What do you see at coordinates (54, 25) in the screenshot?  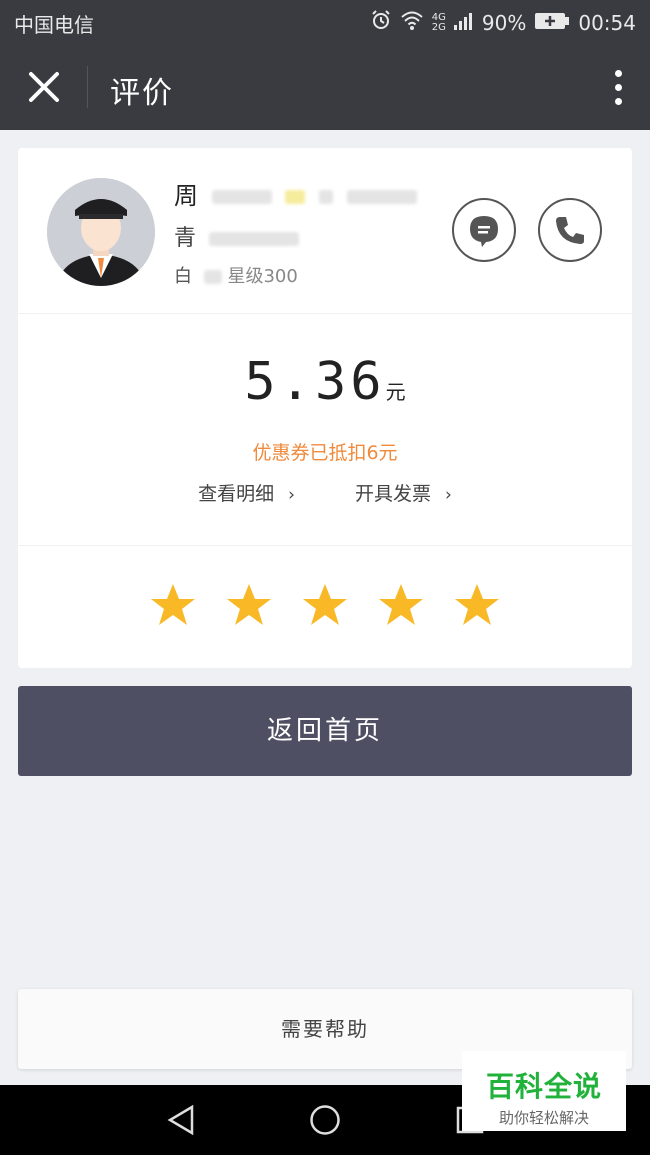 I see `carrier-label: 中国电信` at bounding box center [54, 25].